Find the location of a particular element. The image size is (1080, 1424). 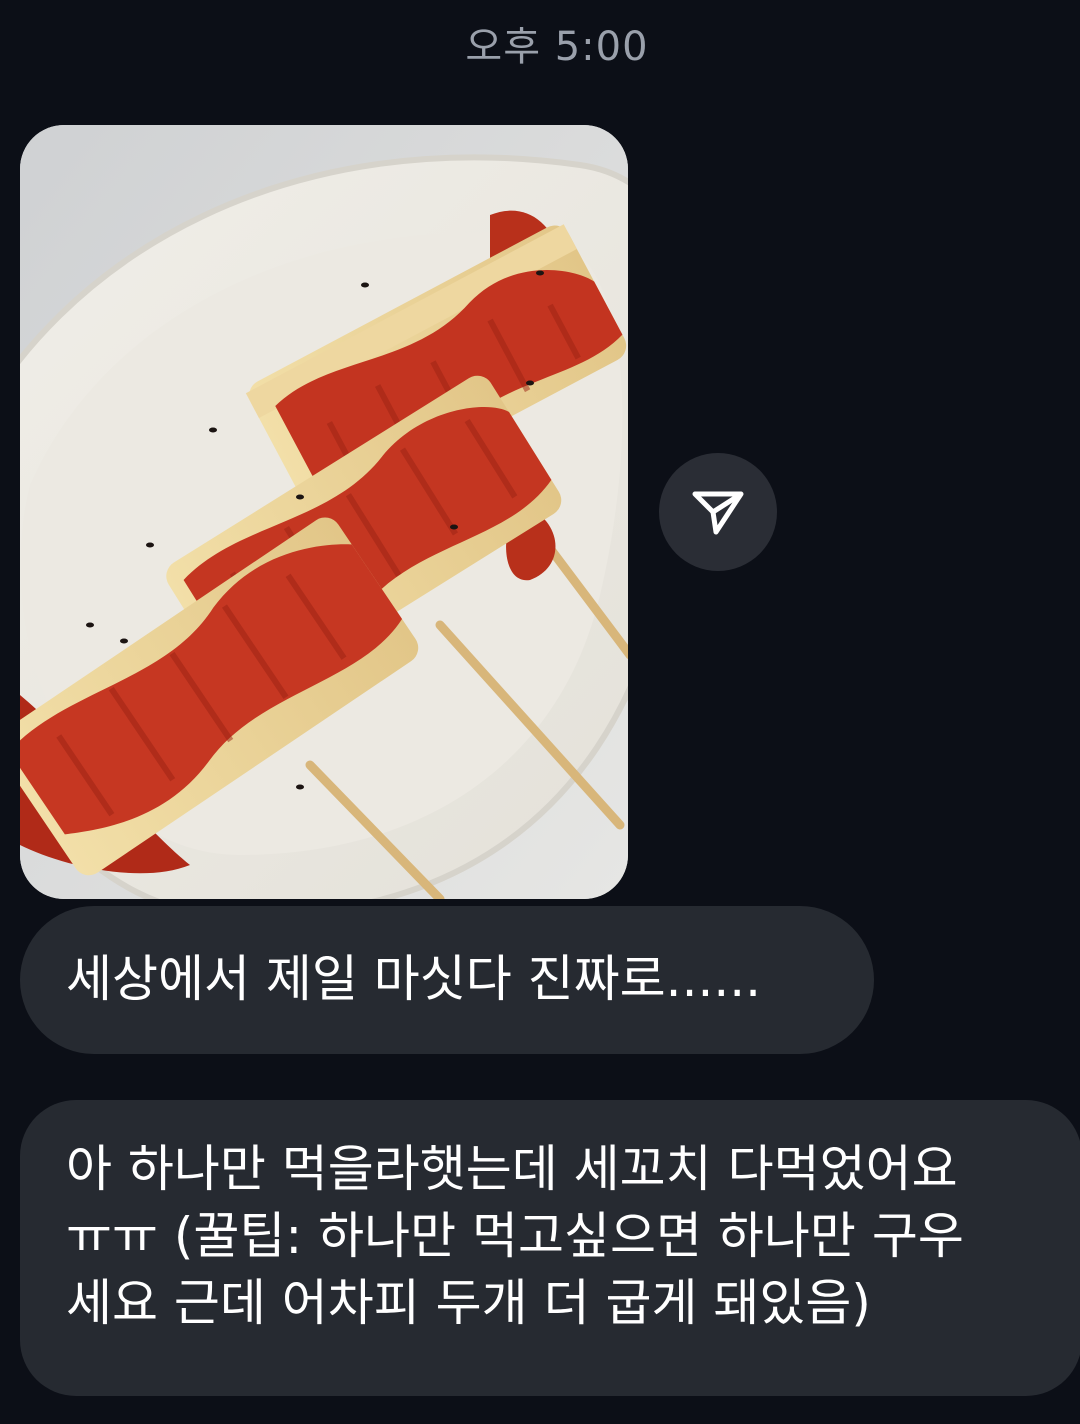

message-timestamp: 오후 5:00 is located at coordinates (557, 47).